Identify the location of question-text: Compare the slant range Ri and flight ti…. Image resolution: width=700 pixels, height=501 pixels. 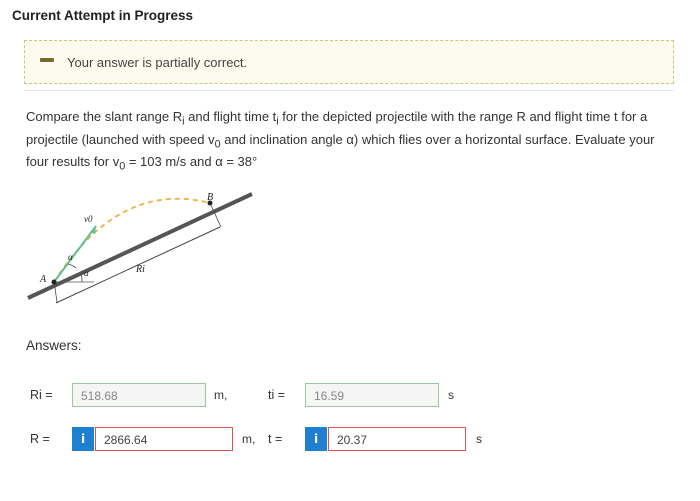
(340, 141).